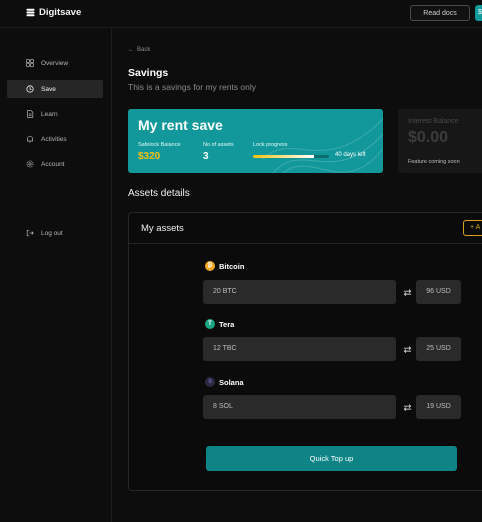  What do you see at coordinates (283, 156) in the screenshot?
I see `lock-progress-fill` at bounding box center [283, 156].